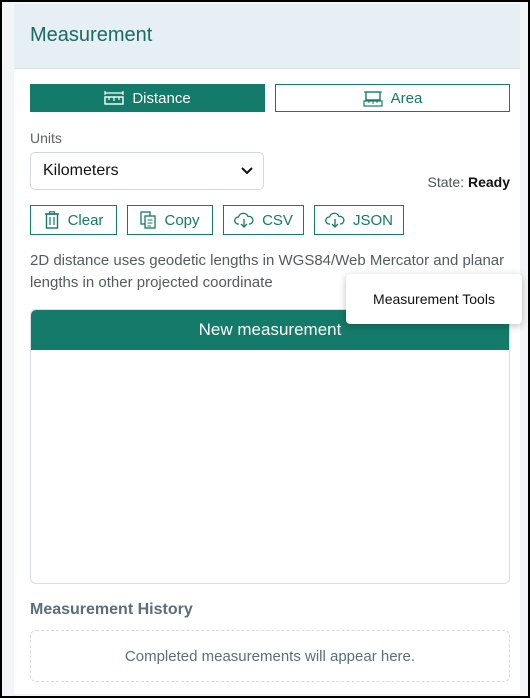 The width and height of the screenshot is (530, 698). What do you see at coordinates (147, 171) in the screenshot?
I see `units-select: Kilometers` at bounding box center [147, 171].